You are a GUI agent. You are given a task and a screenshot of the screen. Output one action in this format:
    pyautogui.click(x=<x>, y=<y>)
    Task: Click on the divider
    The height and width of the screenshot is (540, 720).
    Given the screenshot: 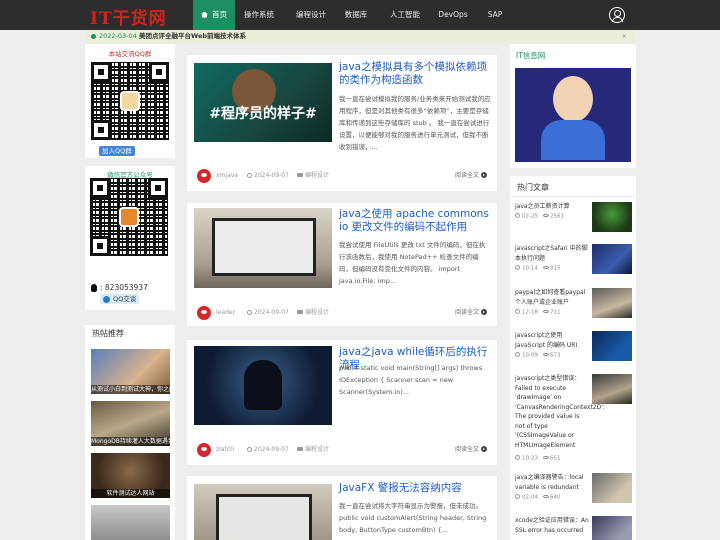 What is the action you would take?
    pyautogui.click(x=573, y=196)
    